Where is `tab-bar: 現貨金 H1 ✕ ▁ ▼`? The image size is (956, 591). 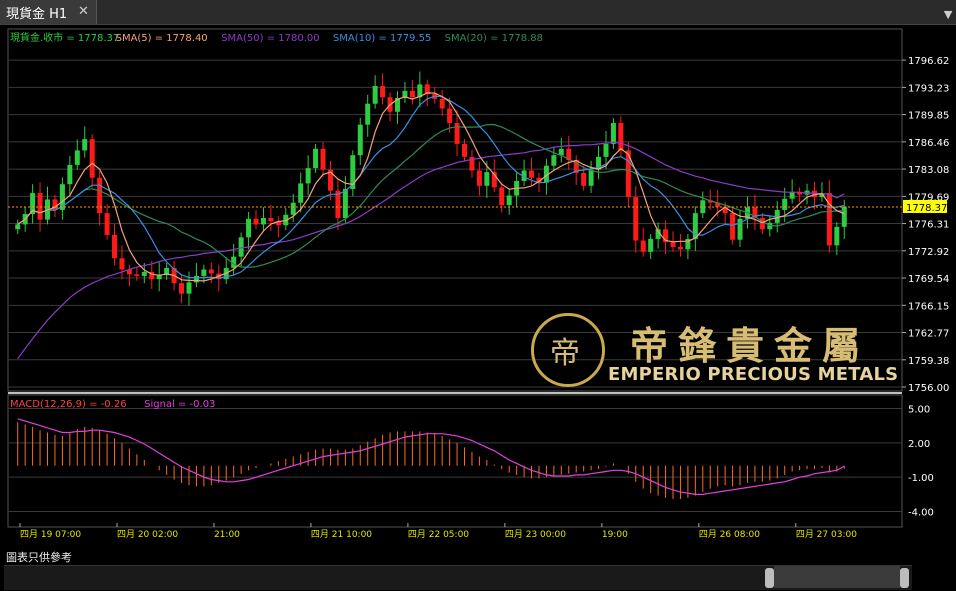 tab-bar: 現貨金 H1 ✕ ▁ ▼ is located at coordinates (478, 12).